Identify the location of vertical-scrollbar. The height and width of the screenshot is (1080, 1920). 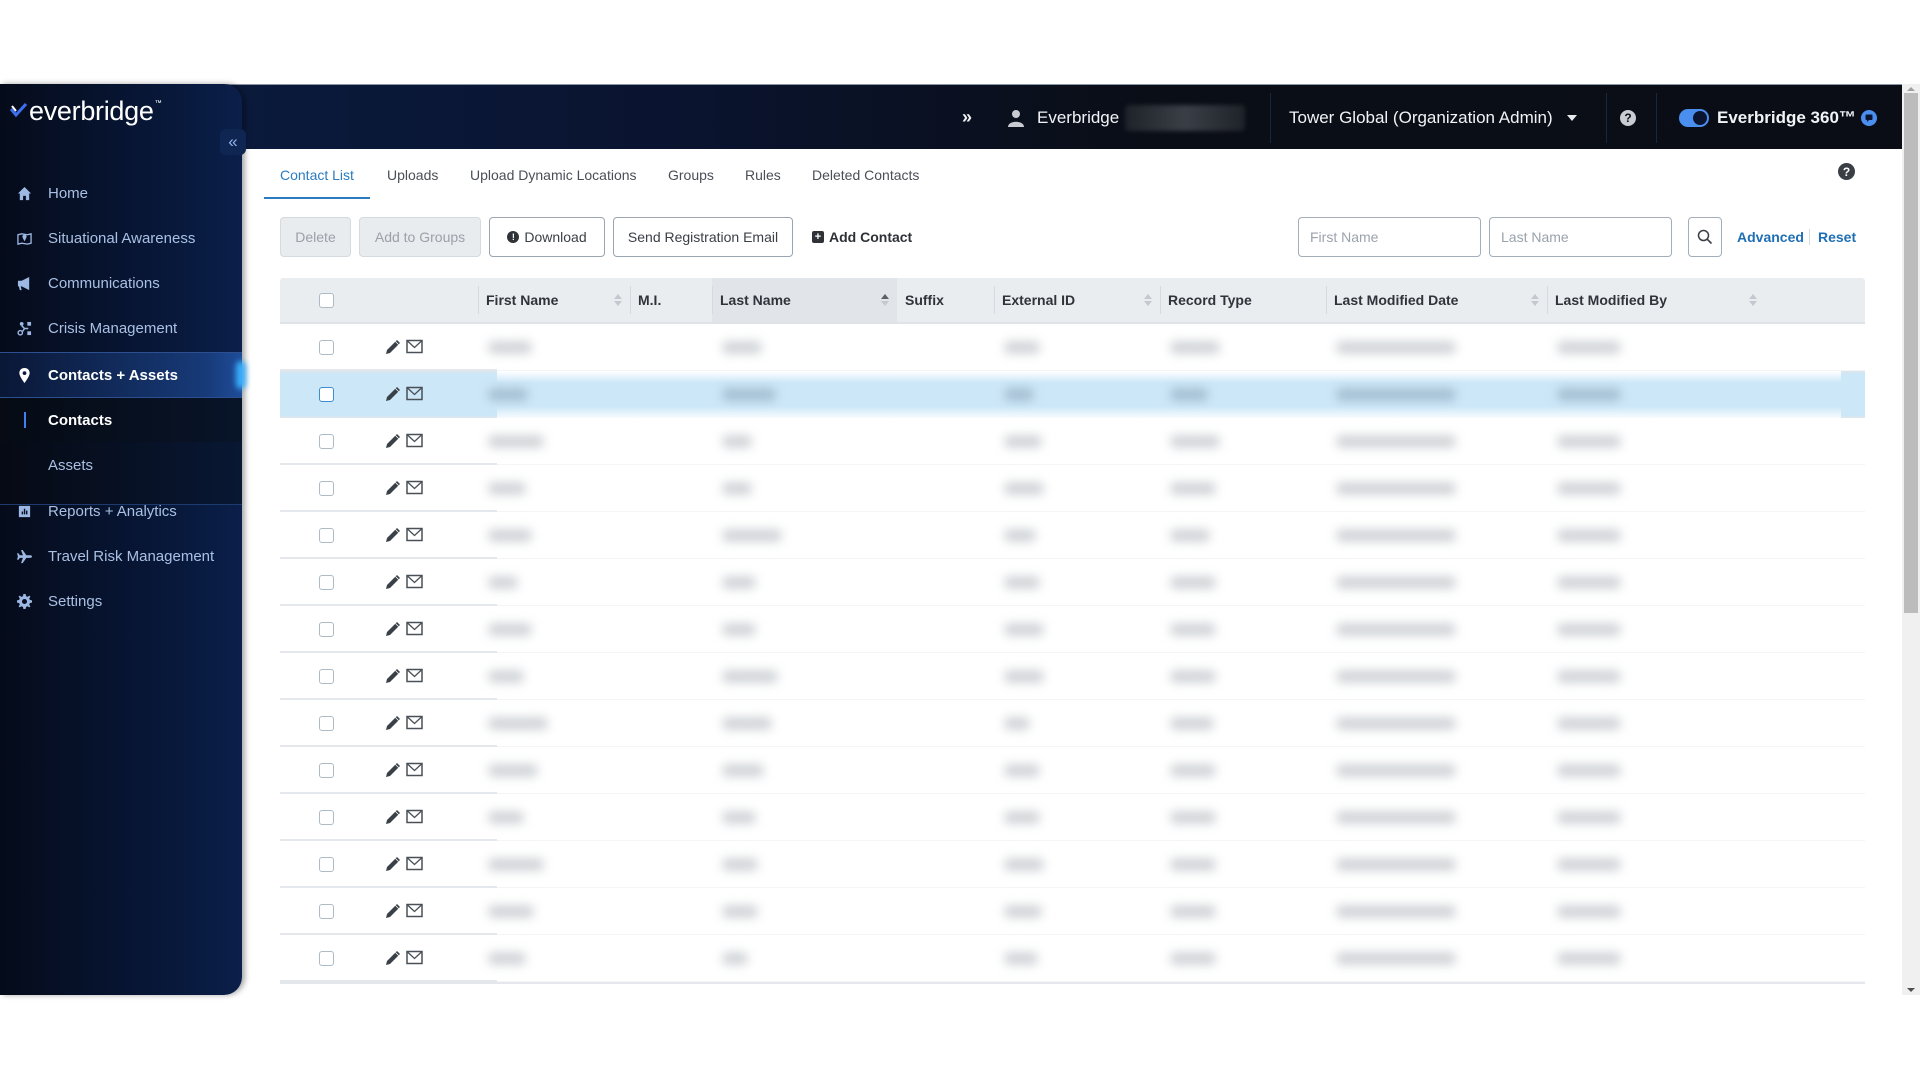
(1911, 539).